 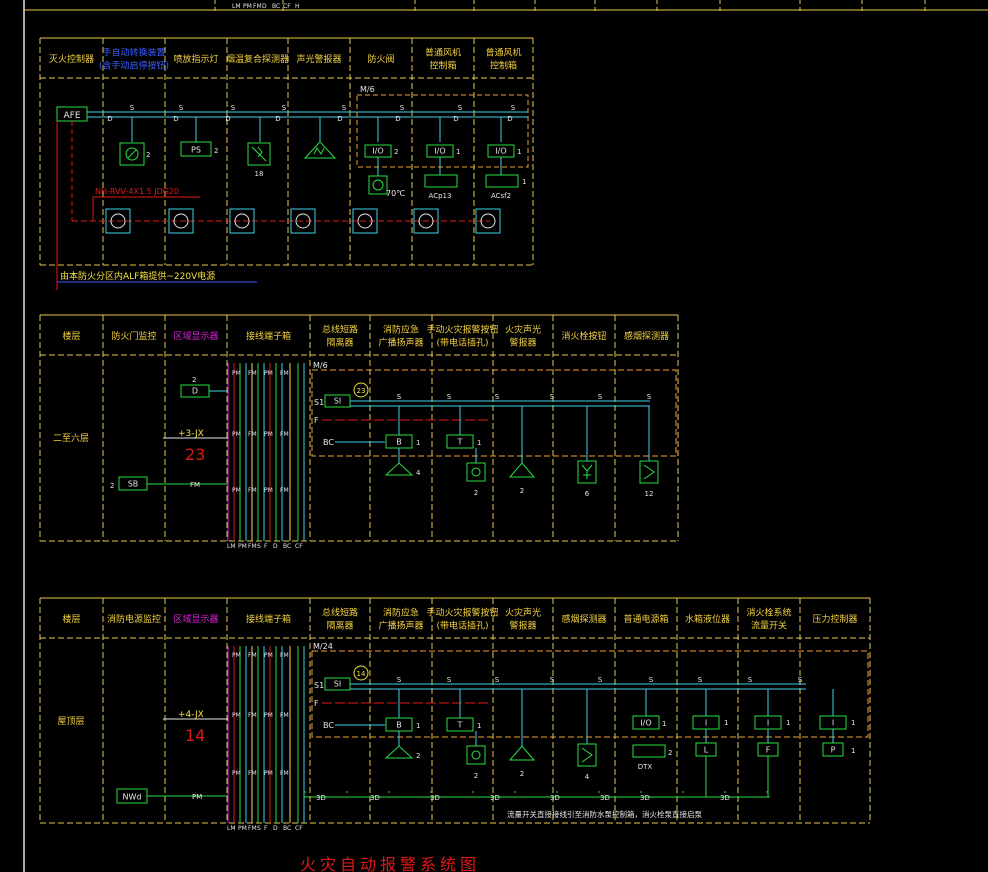 What do you see at coordinates (645, 619) in the screenshot?
I see `column-header: 普通电源箱` at bounding box center [645, 619].